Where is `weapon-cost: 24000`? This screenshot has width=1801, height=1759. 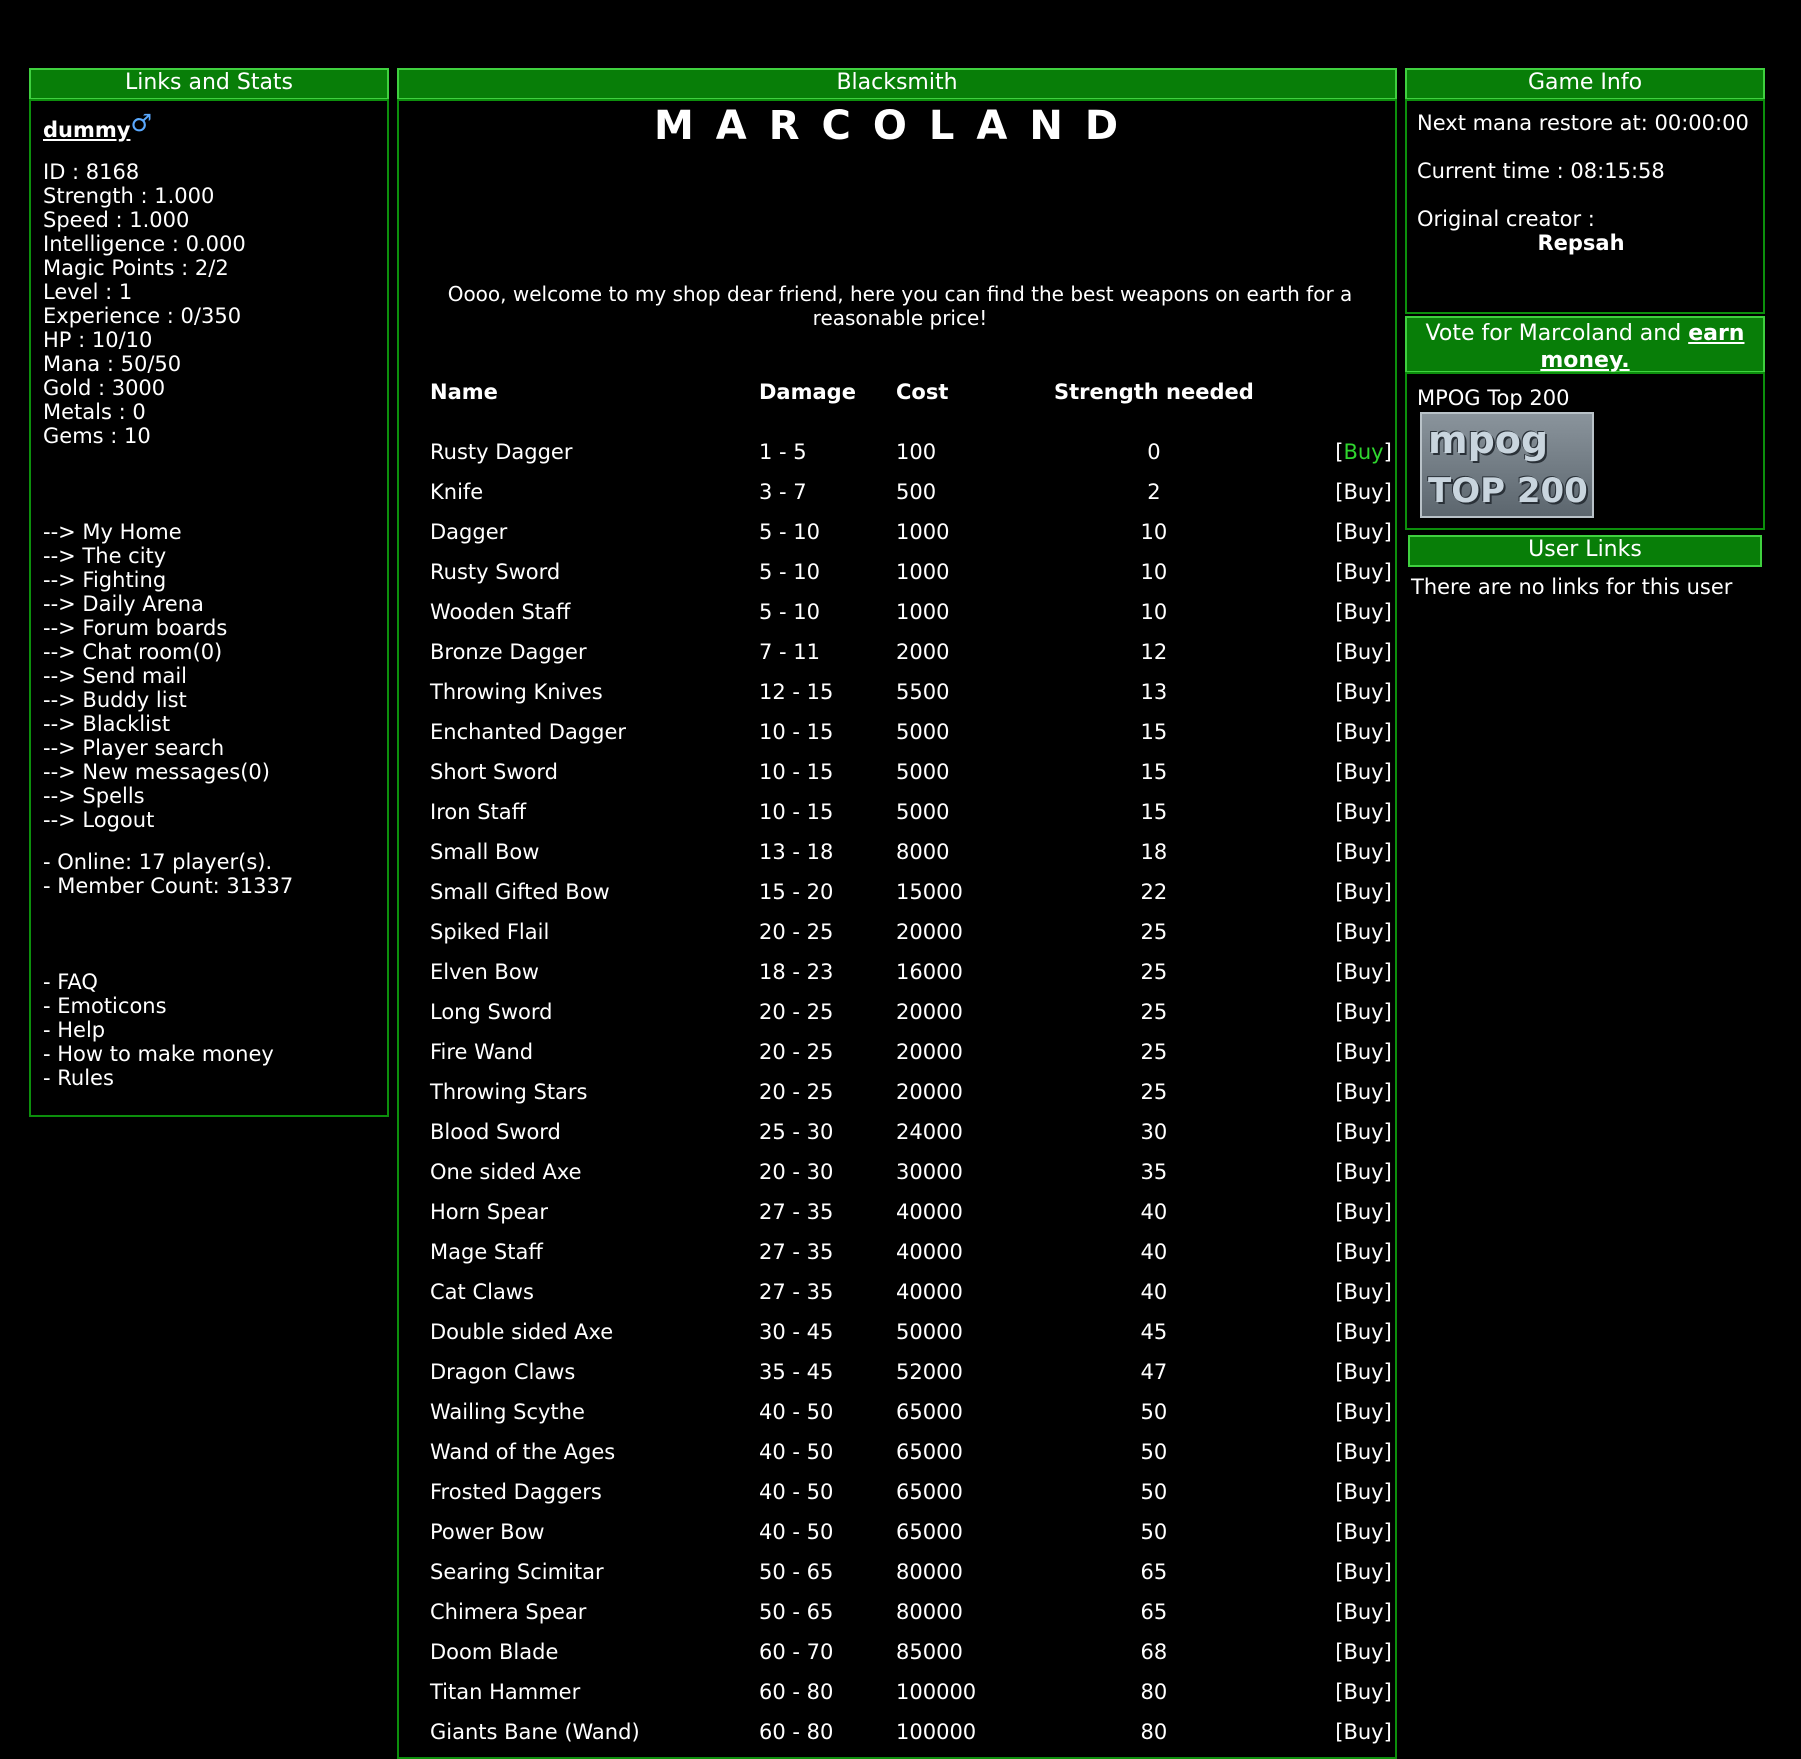
weapon-cost: 24000 is located at coordinates (929, 1132).